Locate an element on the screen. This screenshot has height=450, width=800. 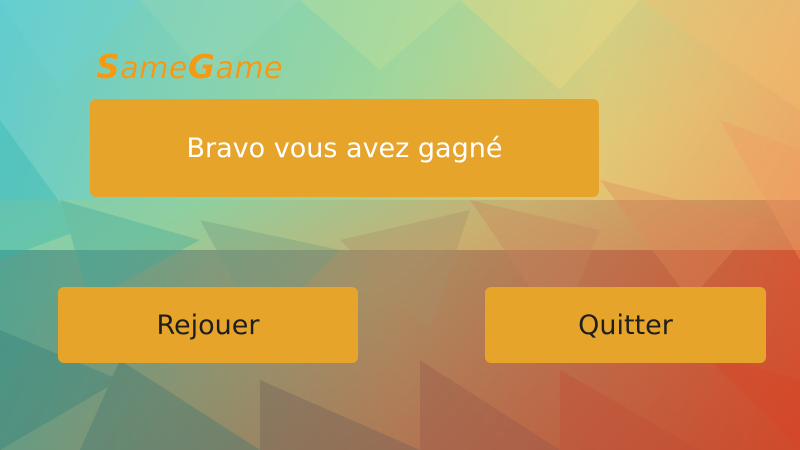
replay-button-label: Rejouer is located at coordinates (208, 325).